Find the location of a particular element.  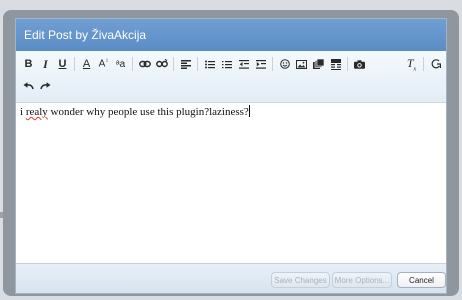

unlink-icon is located at coordinates (161, 63).